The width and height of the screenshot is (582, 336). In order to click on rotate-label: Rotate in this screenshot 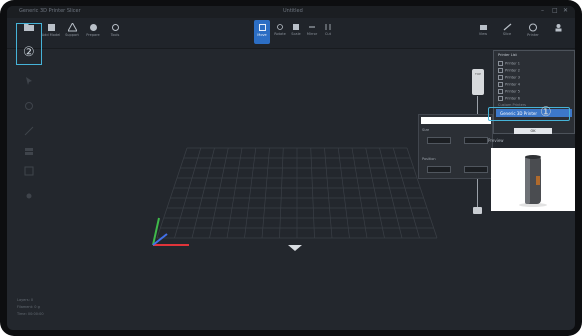, I will do `click(280, 34)`.